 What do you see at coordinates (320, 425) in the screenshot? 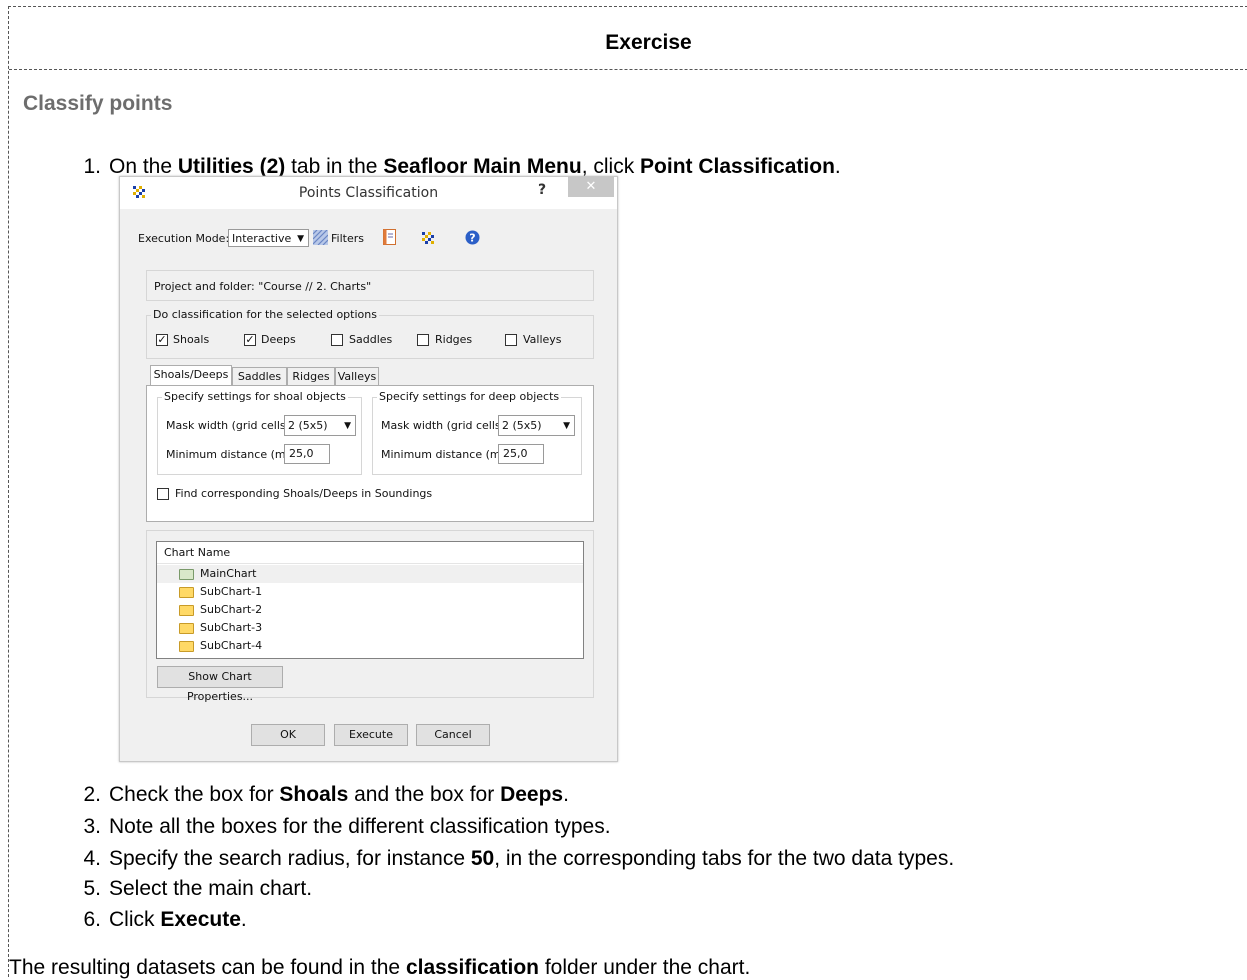
I see `shoal-mask-width-select: 2 (5x5) ▼` at bounding box center [320, 425].